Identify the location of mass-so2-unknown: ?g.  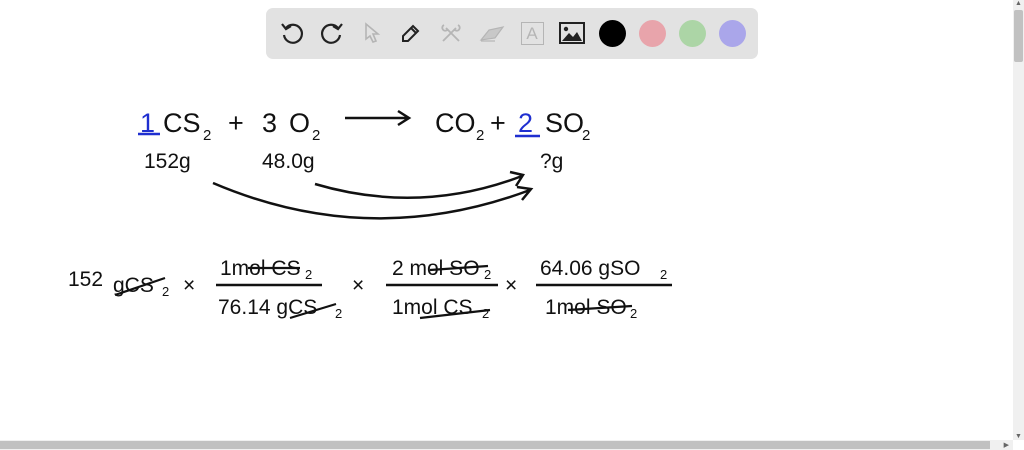
(551, 161).